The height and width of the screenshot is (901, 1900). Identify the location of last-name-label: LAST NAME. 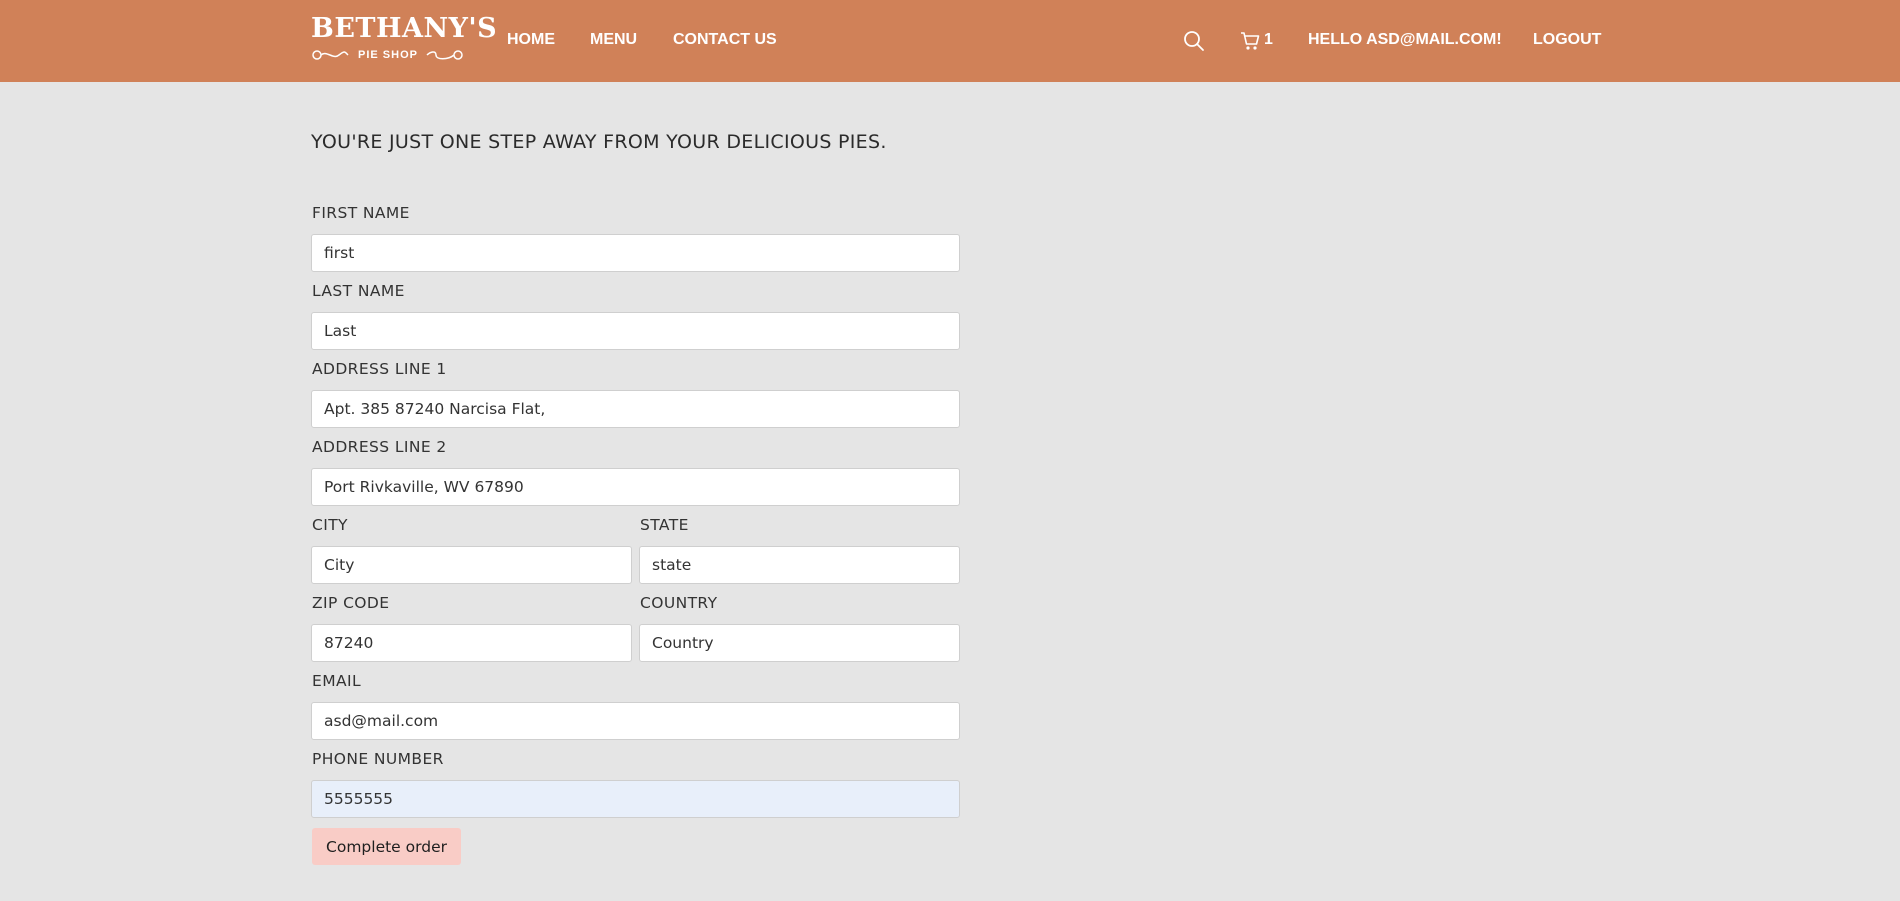
(358, 291).